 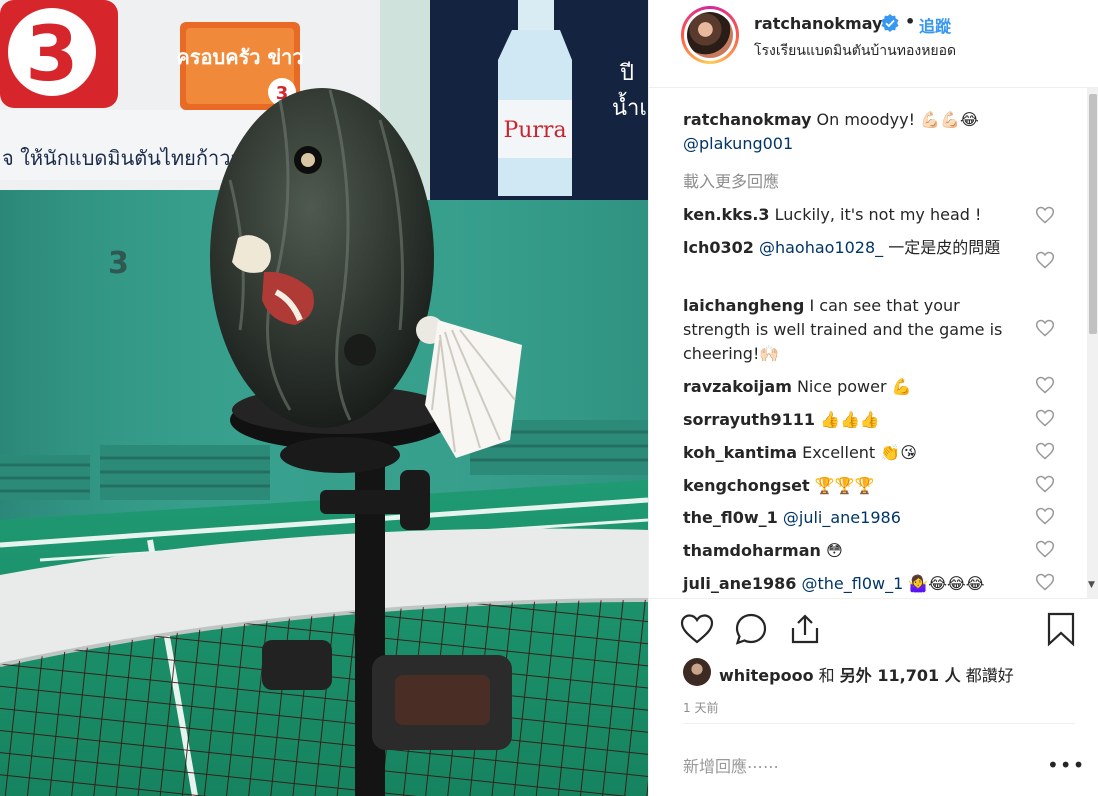 What do you see at coordinates (700, 707) in the screenshot?
I see `post-timestamp: 1 天前` at bounding box center [700, 707].